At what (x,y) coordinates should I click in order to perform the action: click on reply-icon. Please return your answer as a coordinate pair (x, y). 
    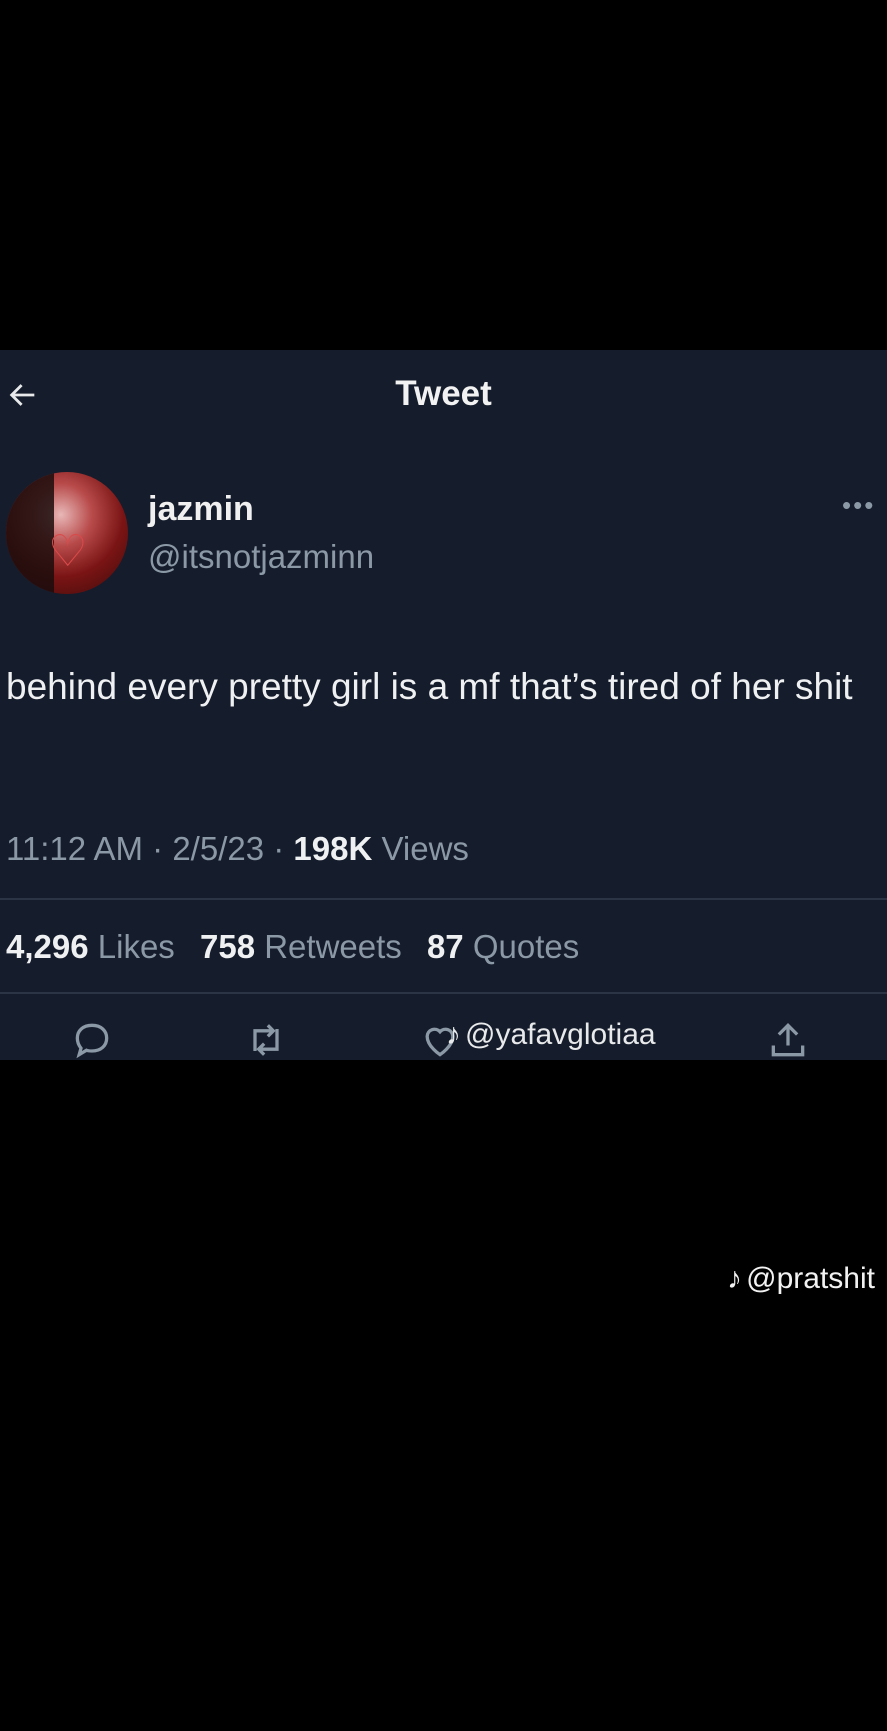
    Looking at the image, I should click on (92, 1039).